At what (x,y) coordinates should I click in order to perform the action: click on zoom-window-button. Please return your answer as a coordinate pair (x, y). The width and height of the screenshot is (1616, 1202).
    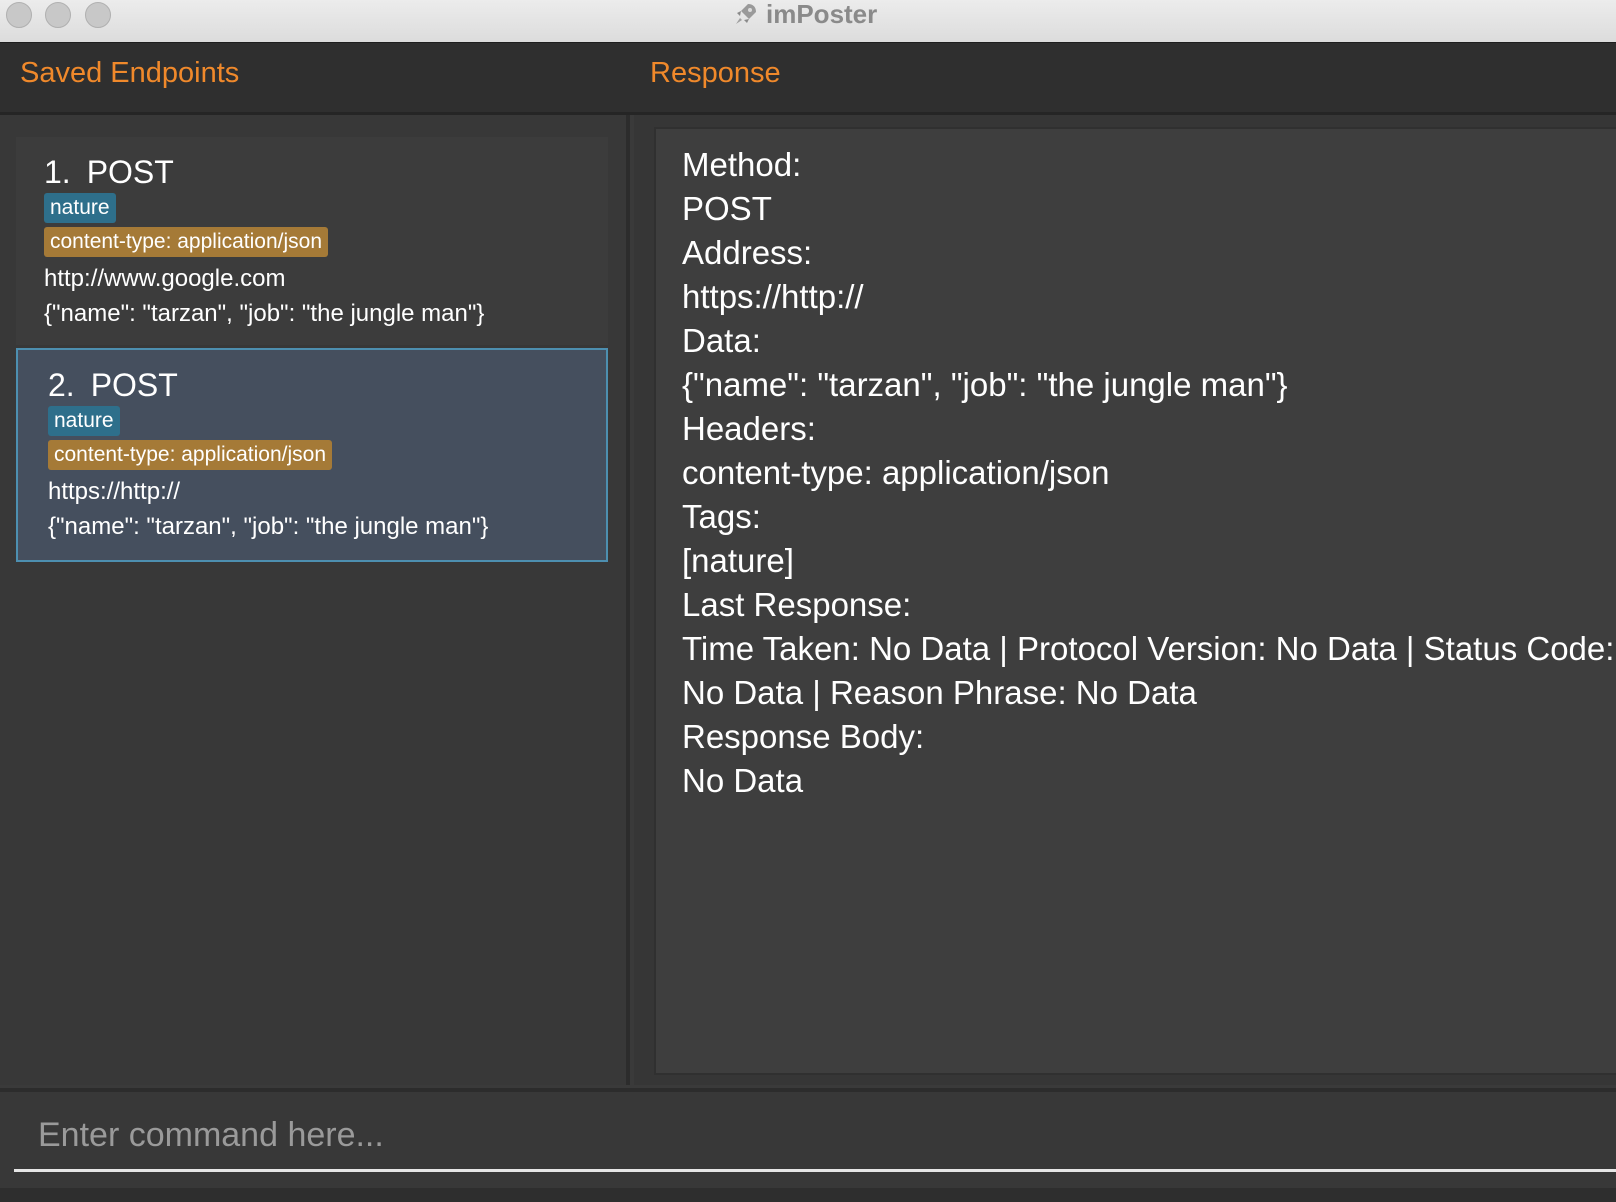
    Looking at the image, I should click on (98, 15).